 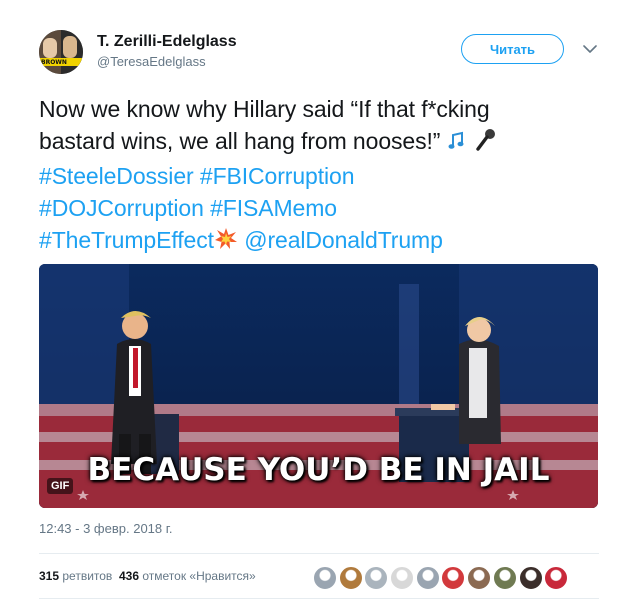 I want to click on retweets-count: 315, so click(x=49, y=576).